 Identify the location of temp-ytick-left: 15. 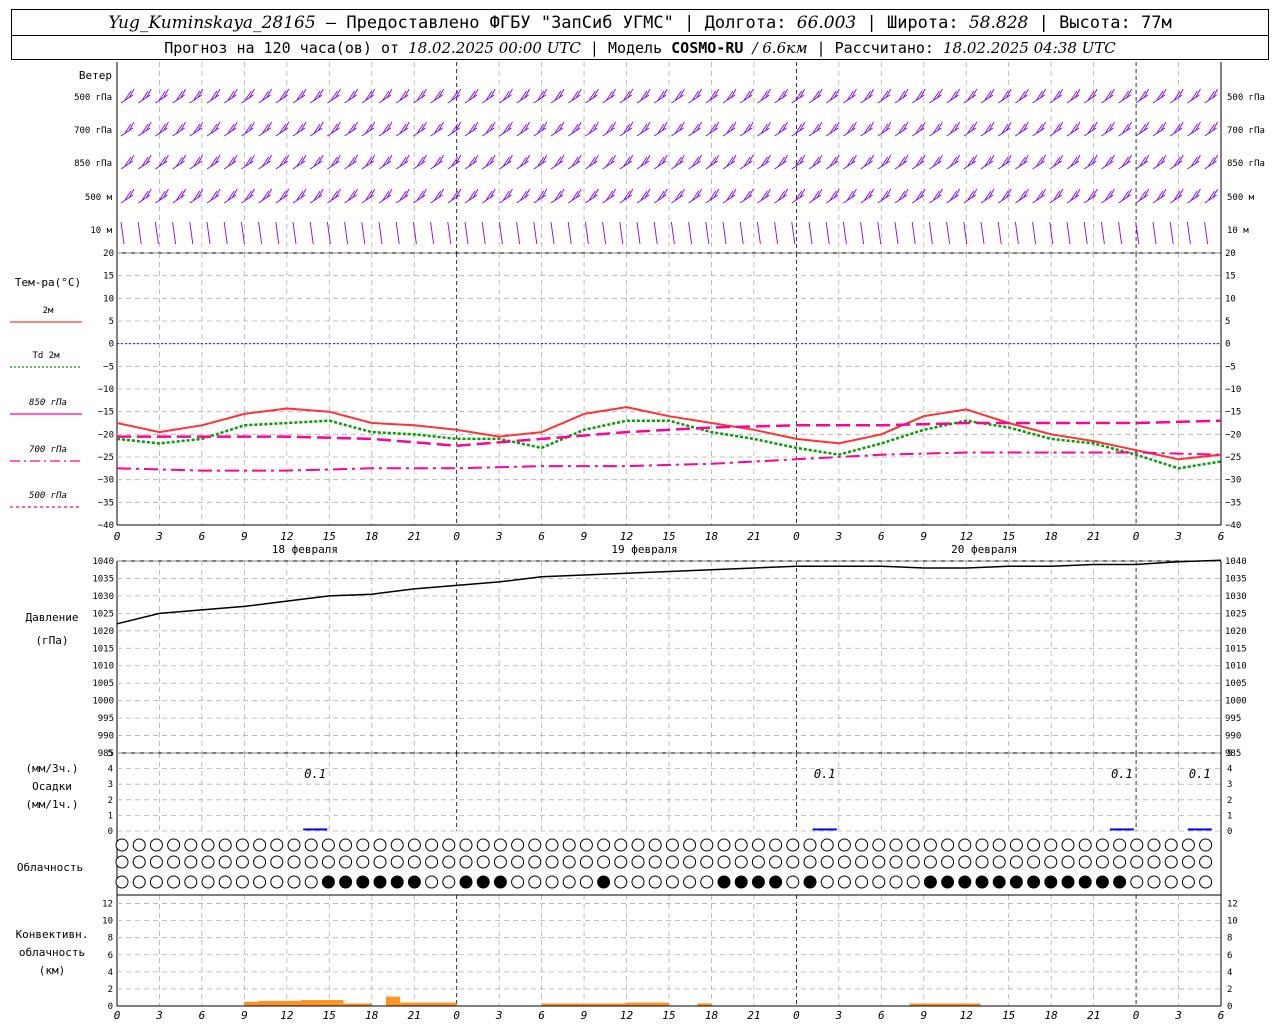
(108, 277).